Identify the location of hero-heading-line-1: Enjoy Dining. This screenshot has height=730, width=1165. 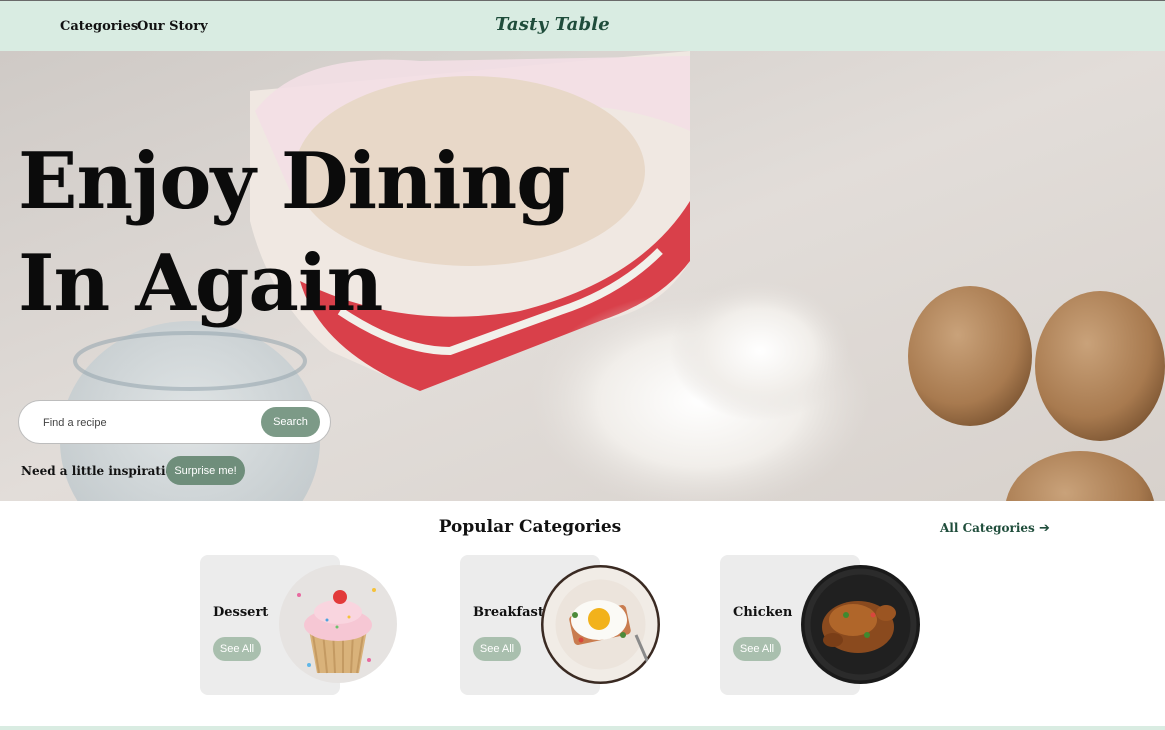
(294, 181).